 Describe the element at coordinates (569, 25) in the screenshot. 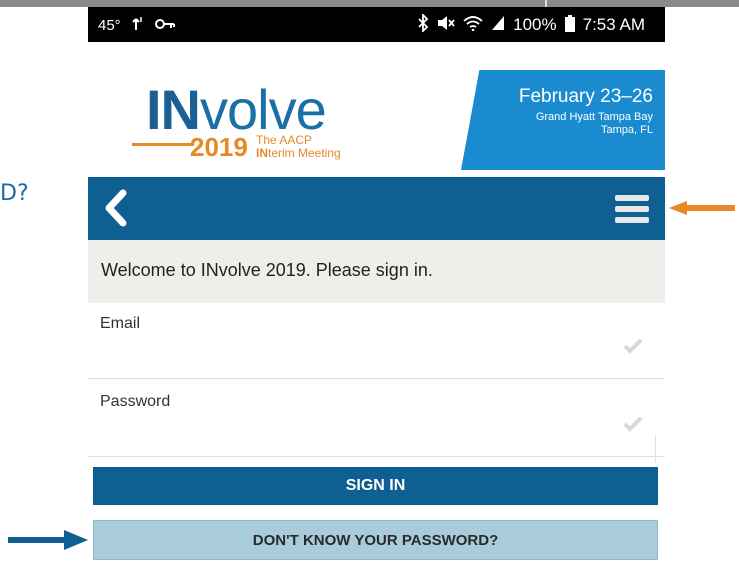

I see `battery-icon` at that location.